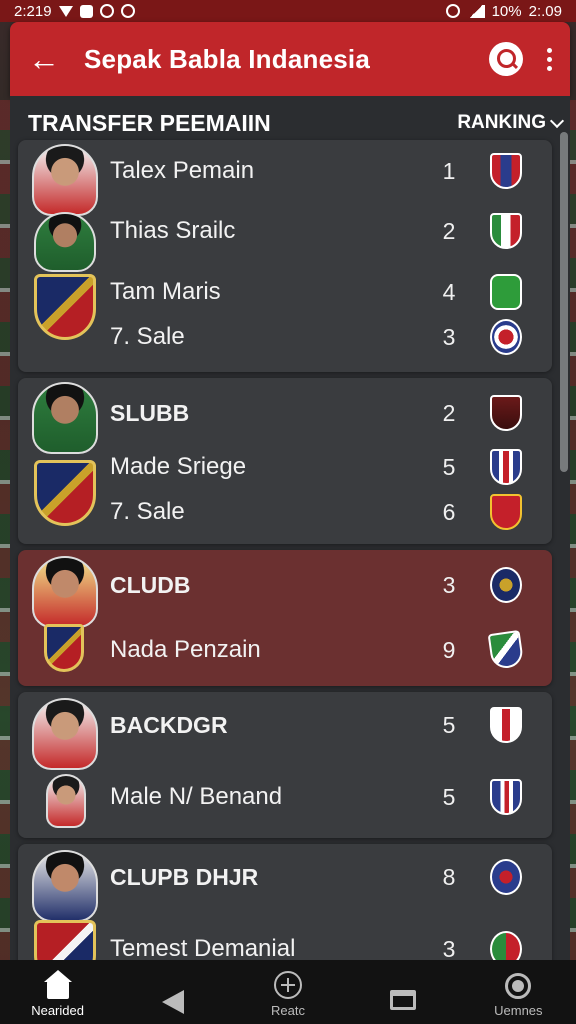 The height and width of the screenshot is (1024, 576). Describe the element at coordinates (449, 170) in the screenshot. I see `rank-number: 1` at that location.